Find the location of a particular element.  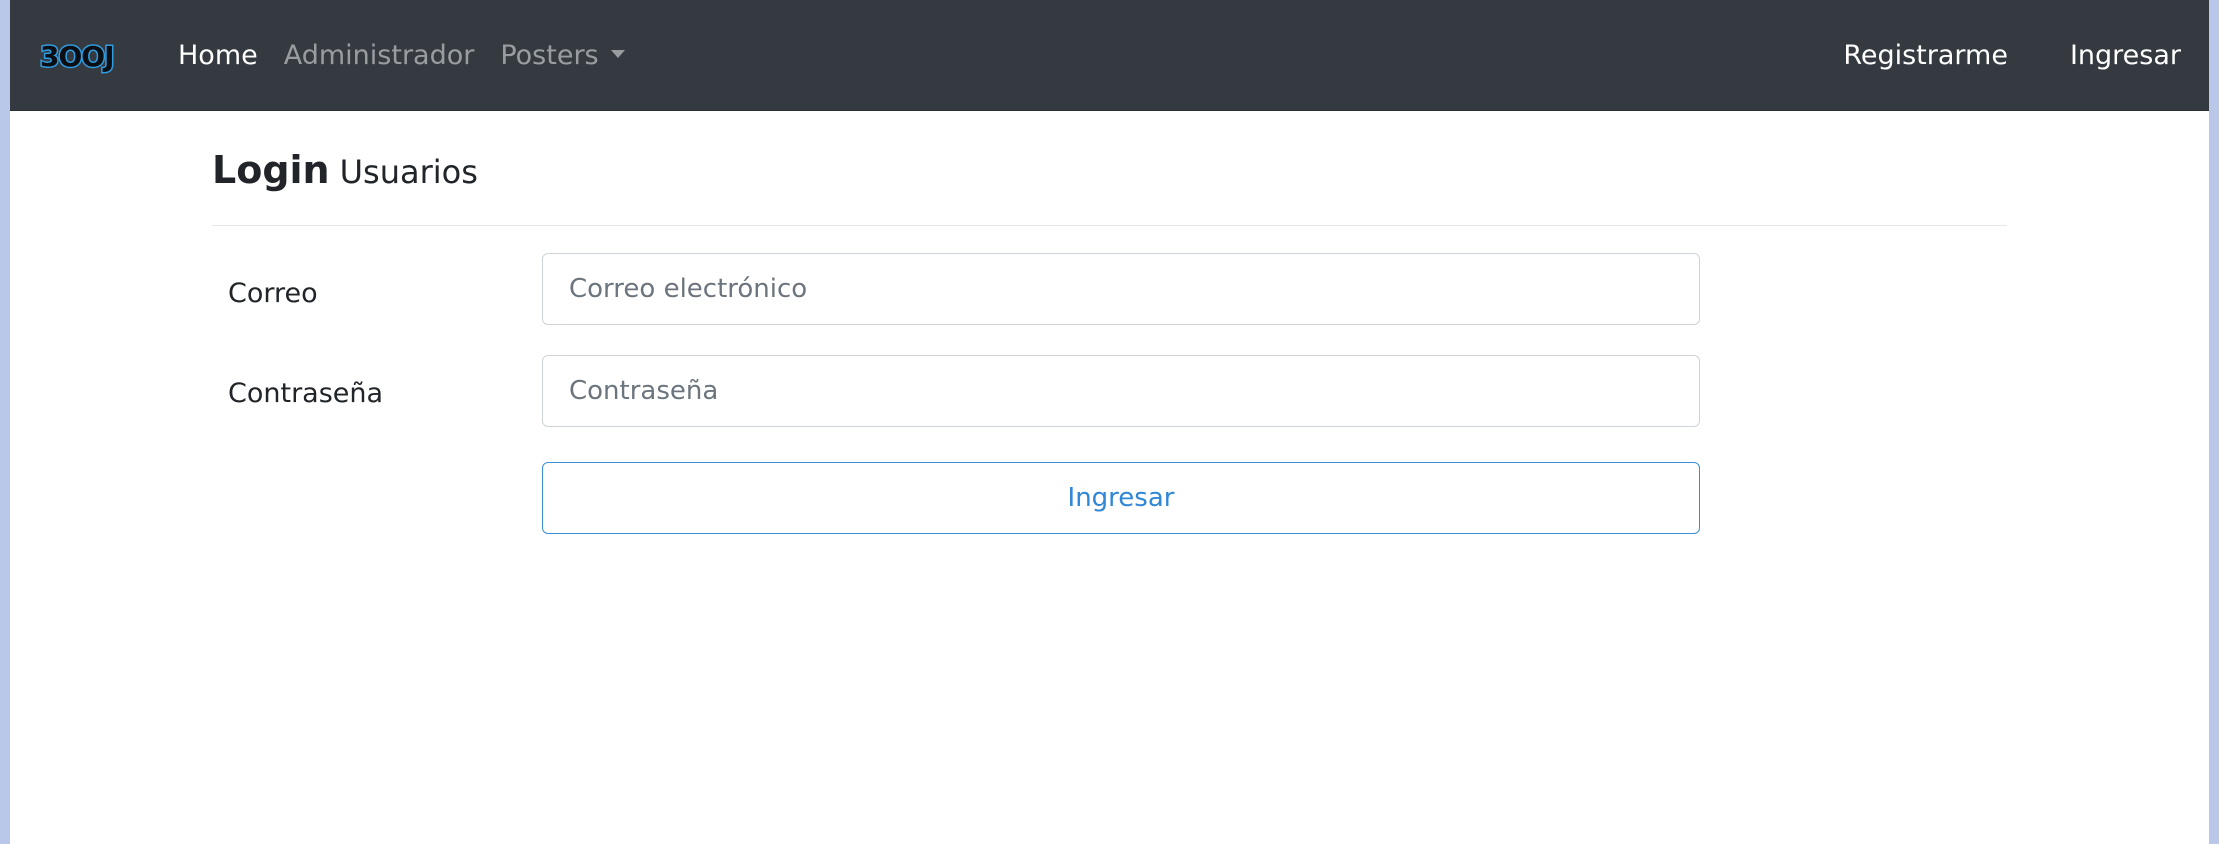

title-divider is located at coordinates (1109, 225).